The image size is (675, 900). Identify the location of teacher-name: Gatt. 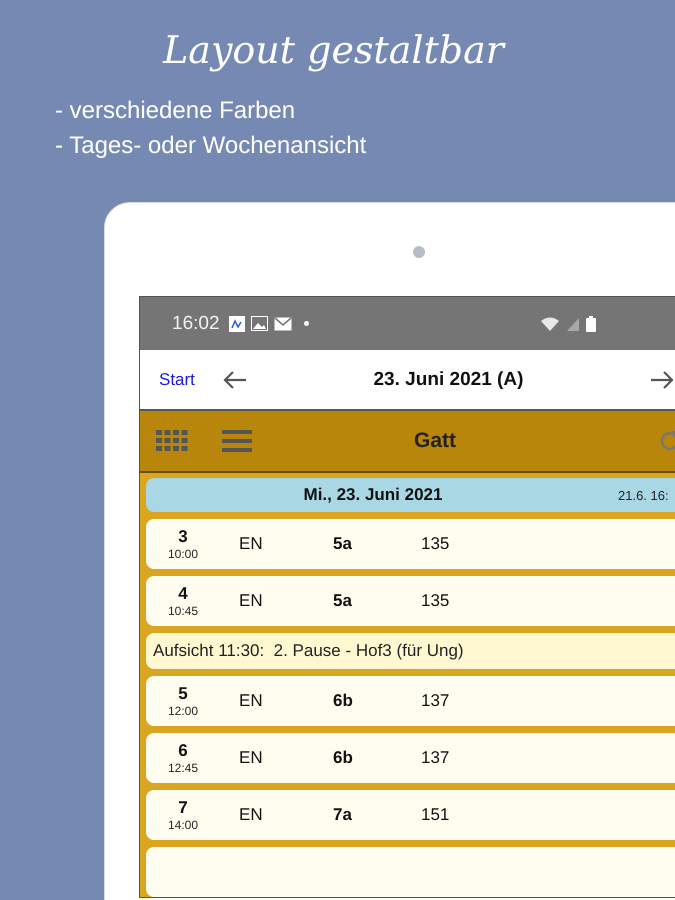
(435, 441).